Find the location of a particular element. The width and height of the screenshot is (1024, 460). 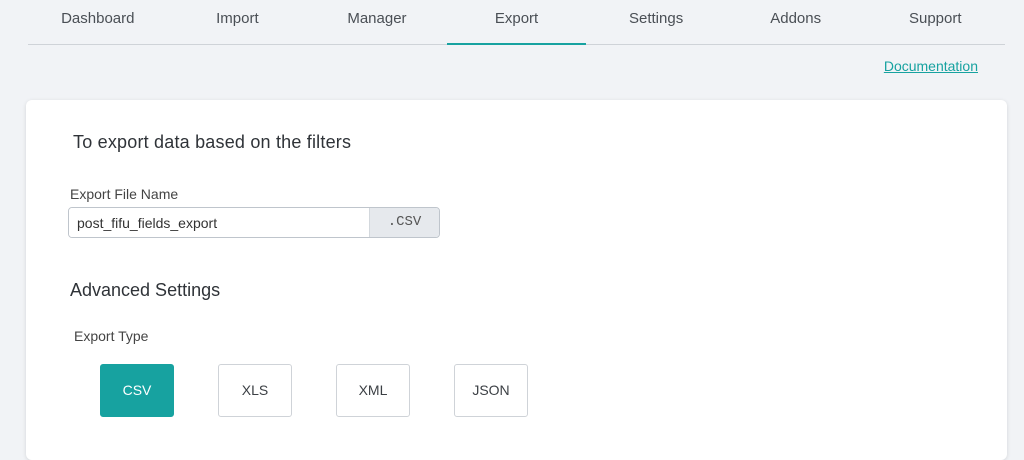

page-title: To export data based on the filters is located at coordinates (212, 142).